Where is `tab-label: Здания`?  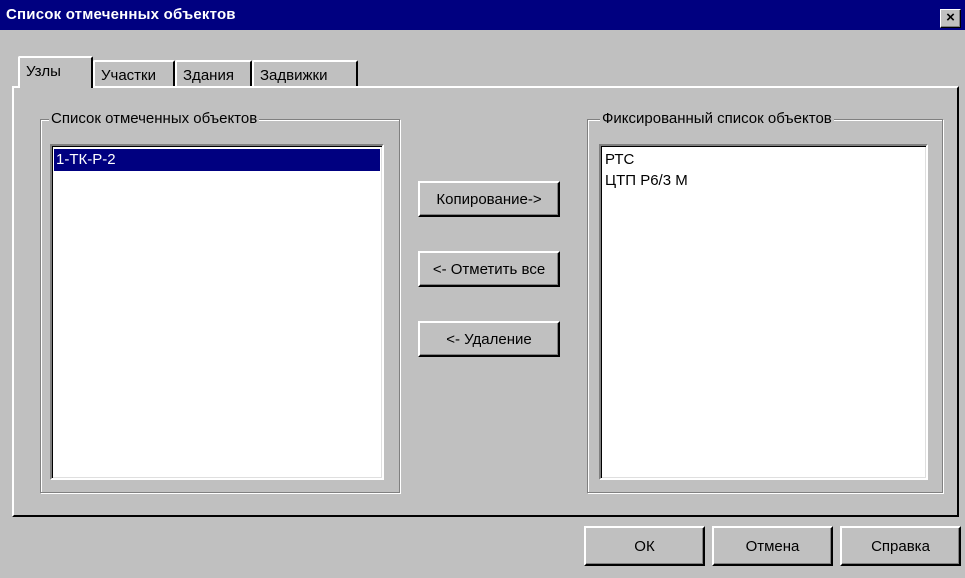
tab-label: Здания is located at coordinates (208, 75).